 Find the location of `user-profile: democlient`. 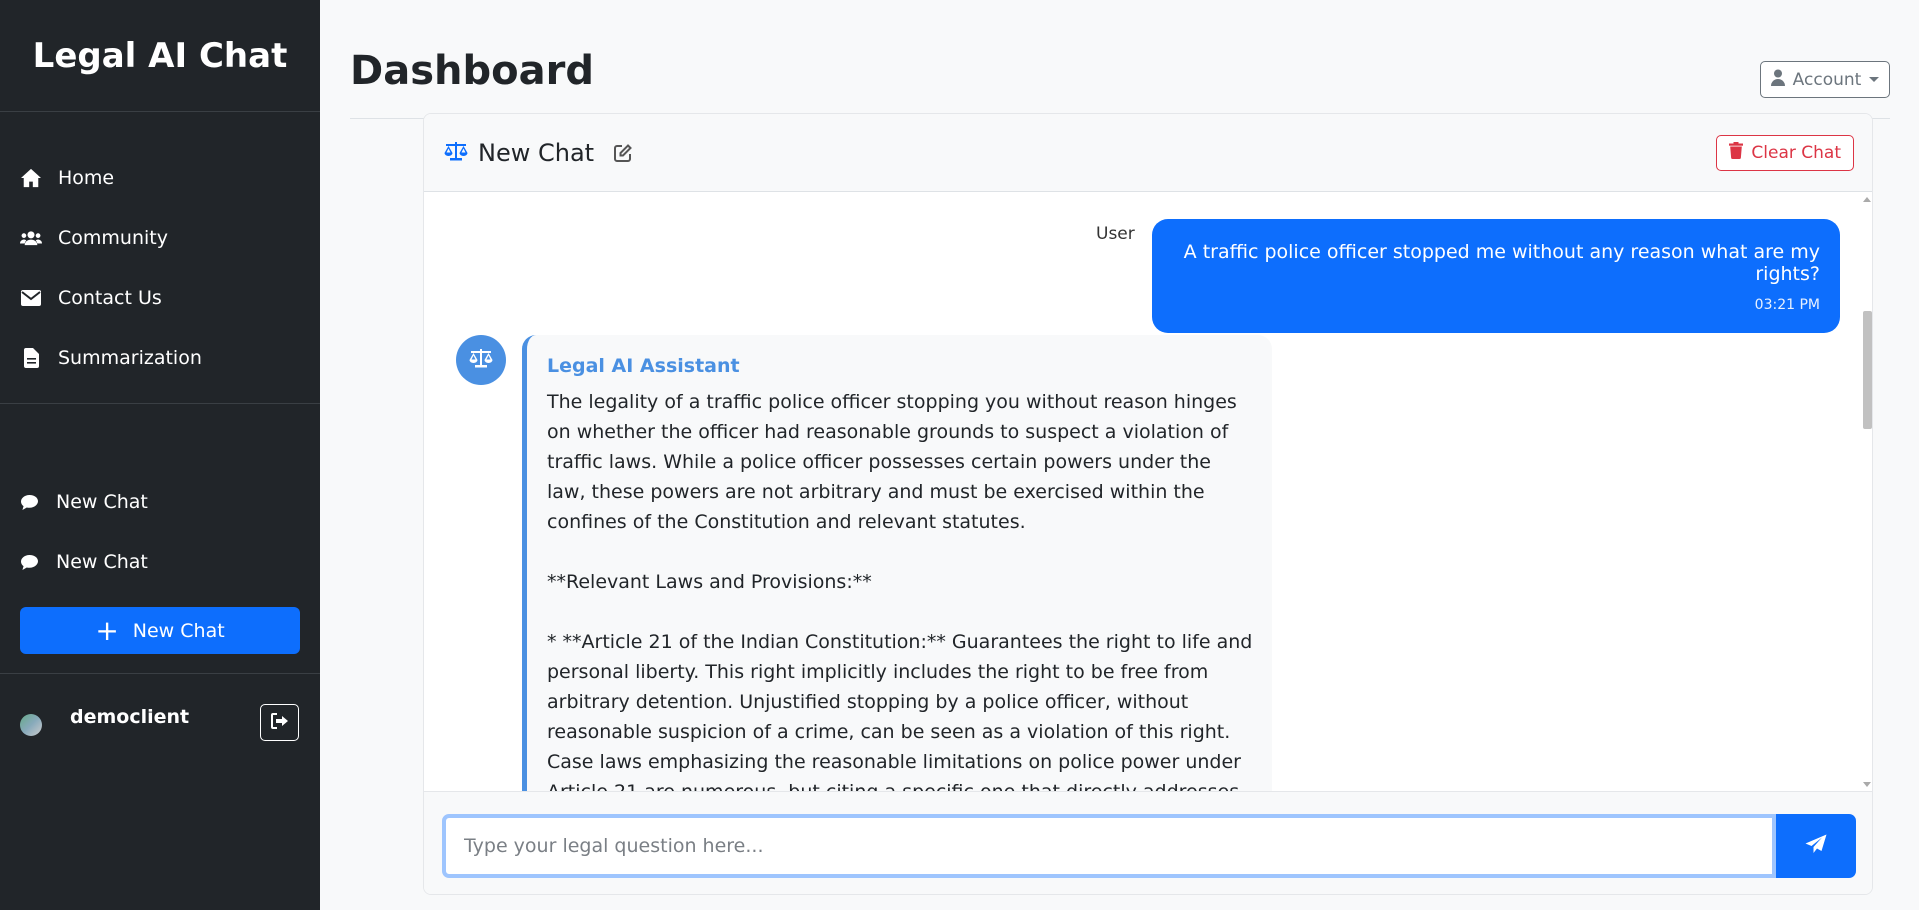

user-profile: democlient is located at coordinates (104, 717).